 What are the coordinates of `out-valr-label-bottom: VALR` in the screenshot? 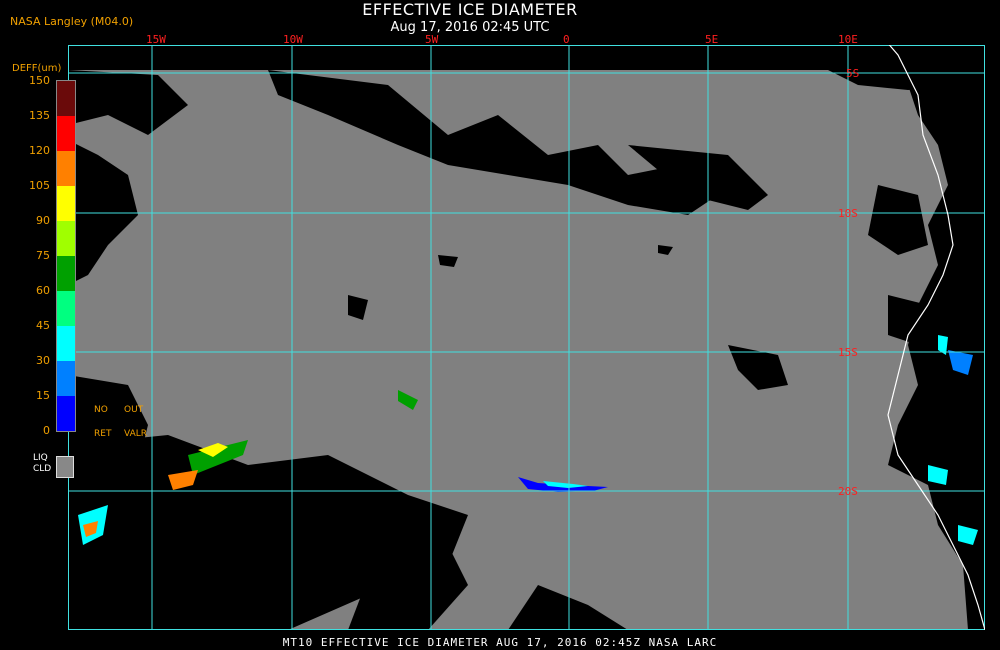 It's located at (136, 434).